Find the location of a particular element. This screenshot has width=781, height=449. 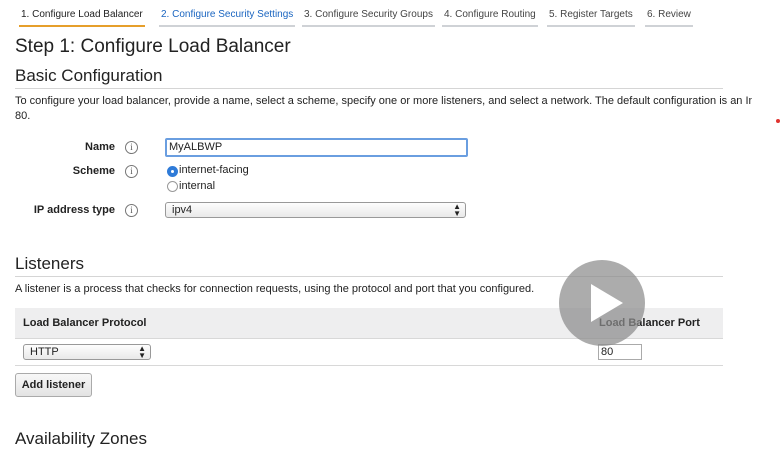

section-divider is located at coordinates (369, 88).